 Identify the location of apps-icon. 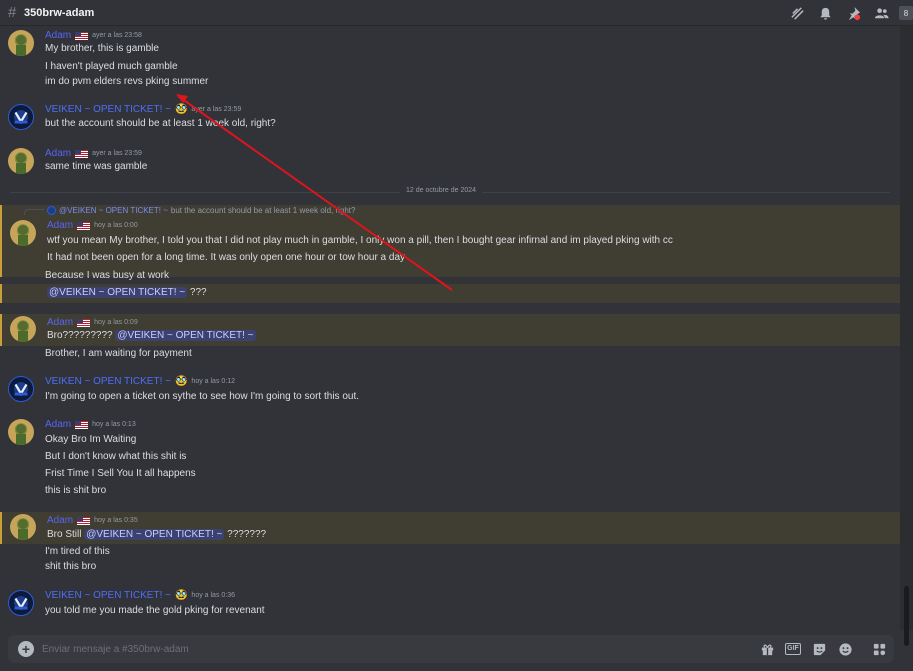
(879, 649).